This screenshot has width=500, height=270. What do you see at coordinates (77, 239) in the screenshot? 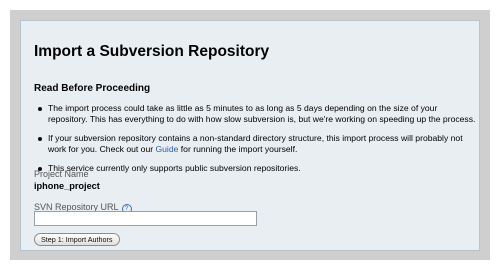
I see `import-authors-button: Step 1: Import Authors` at bounding box center [77, 239].